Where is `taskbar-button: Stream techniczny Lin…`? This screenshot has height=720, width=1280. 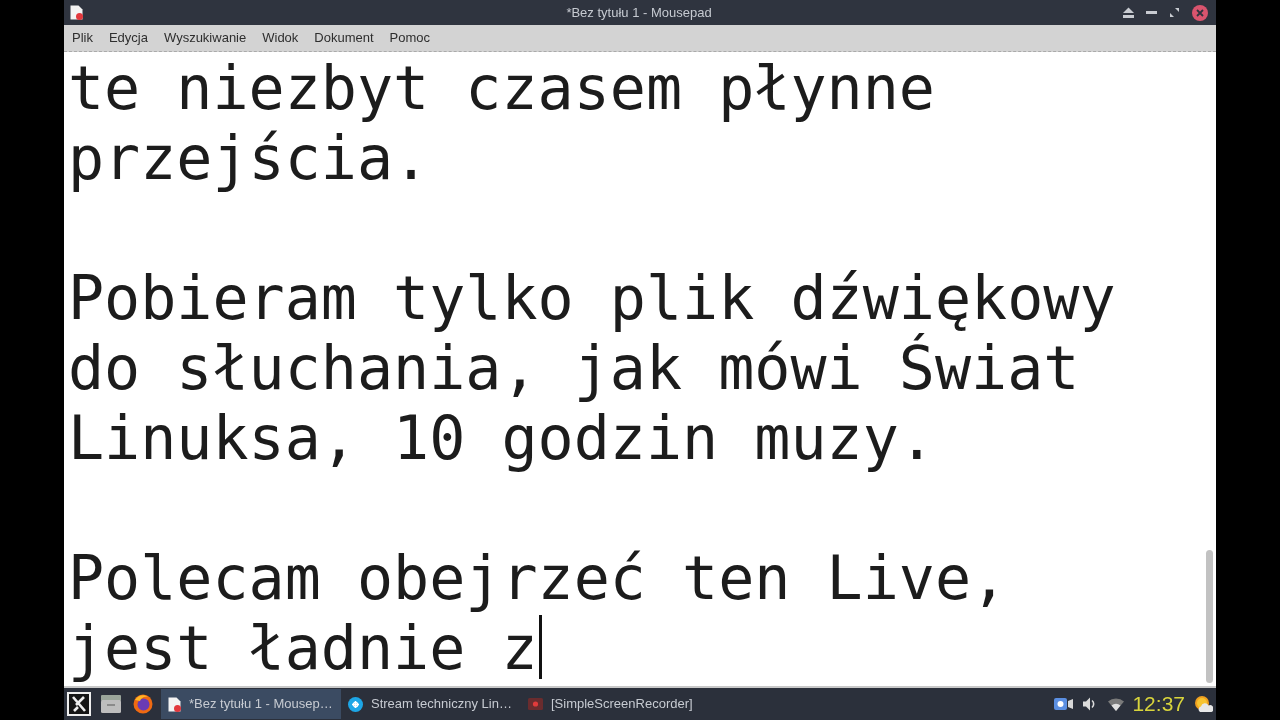
taskbar-button: Stream techniczny Lin… is located at coordinates (431, 704).